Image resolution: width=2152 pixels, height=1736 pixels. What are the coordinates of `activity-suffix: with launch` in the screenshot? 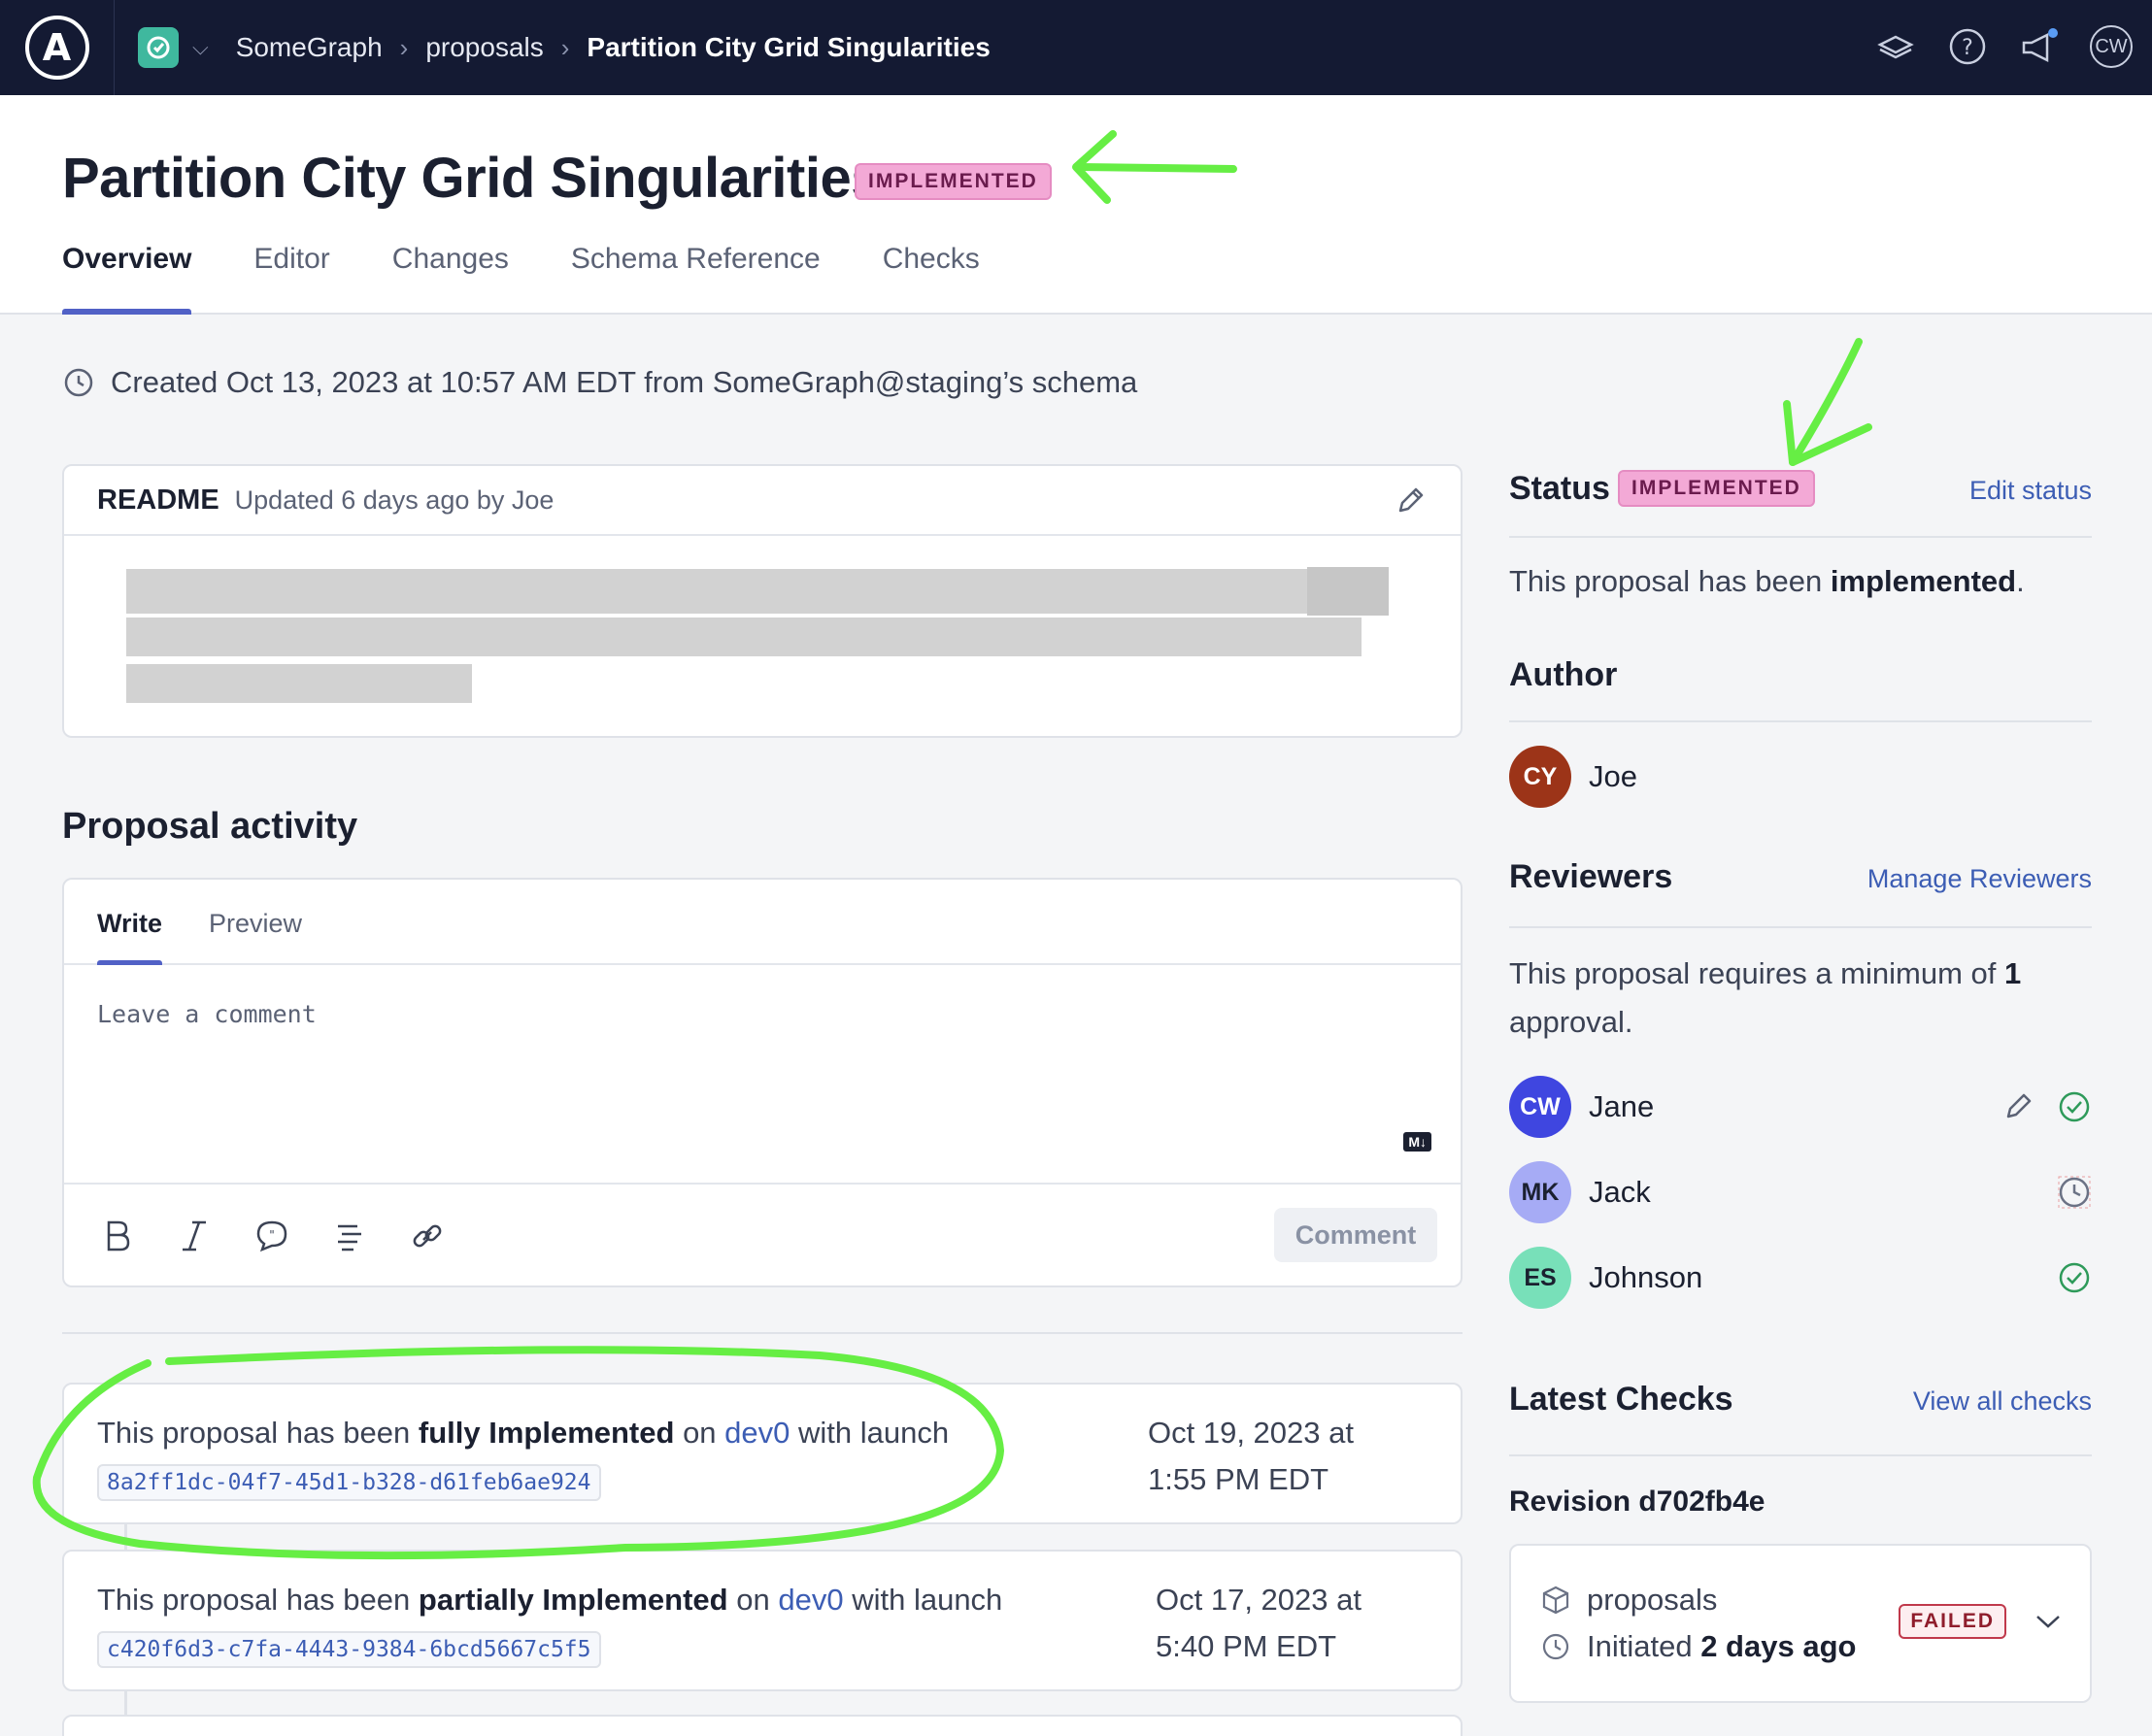 It's located at (874, 1433).